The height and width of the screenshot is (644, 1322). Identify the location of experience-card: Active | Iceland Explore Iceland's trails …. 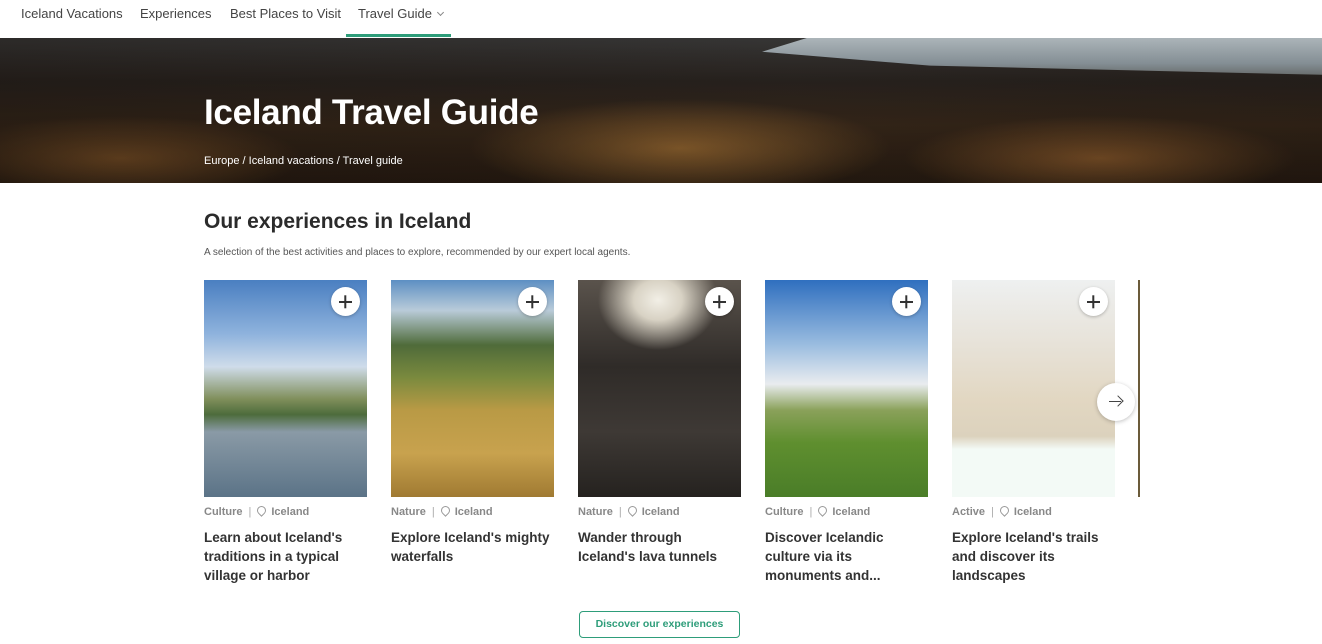
(1033, 435).